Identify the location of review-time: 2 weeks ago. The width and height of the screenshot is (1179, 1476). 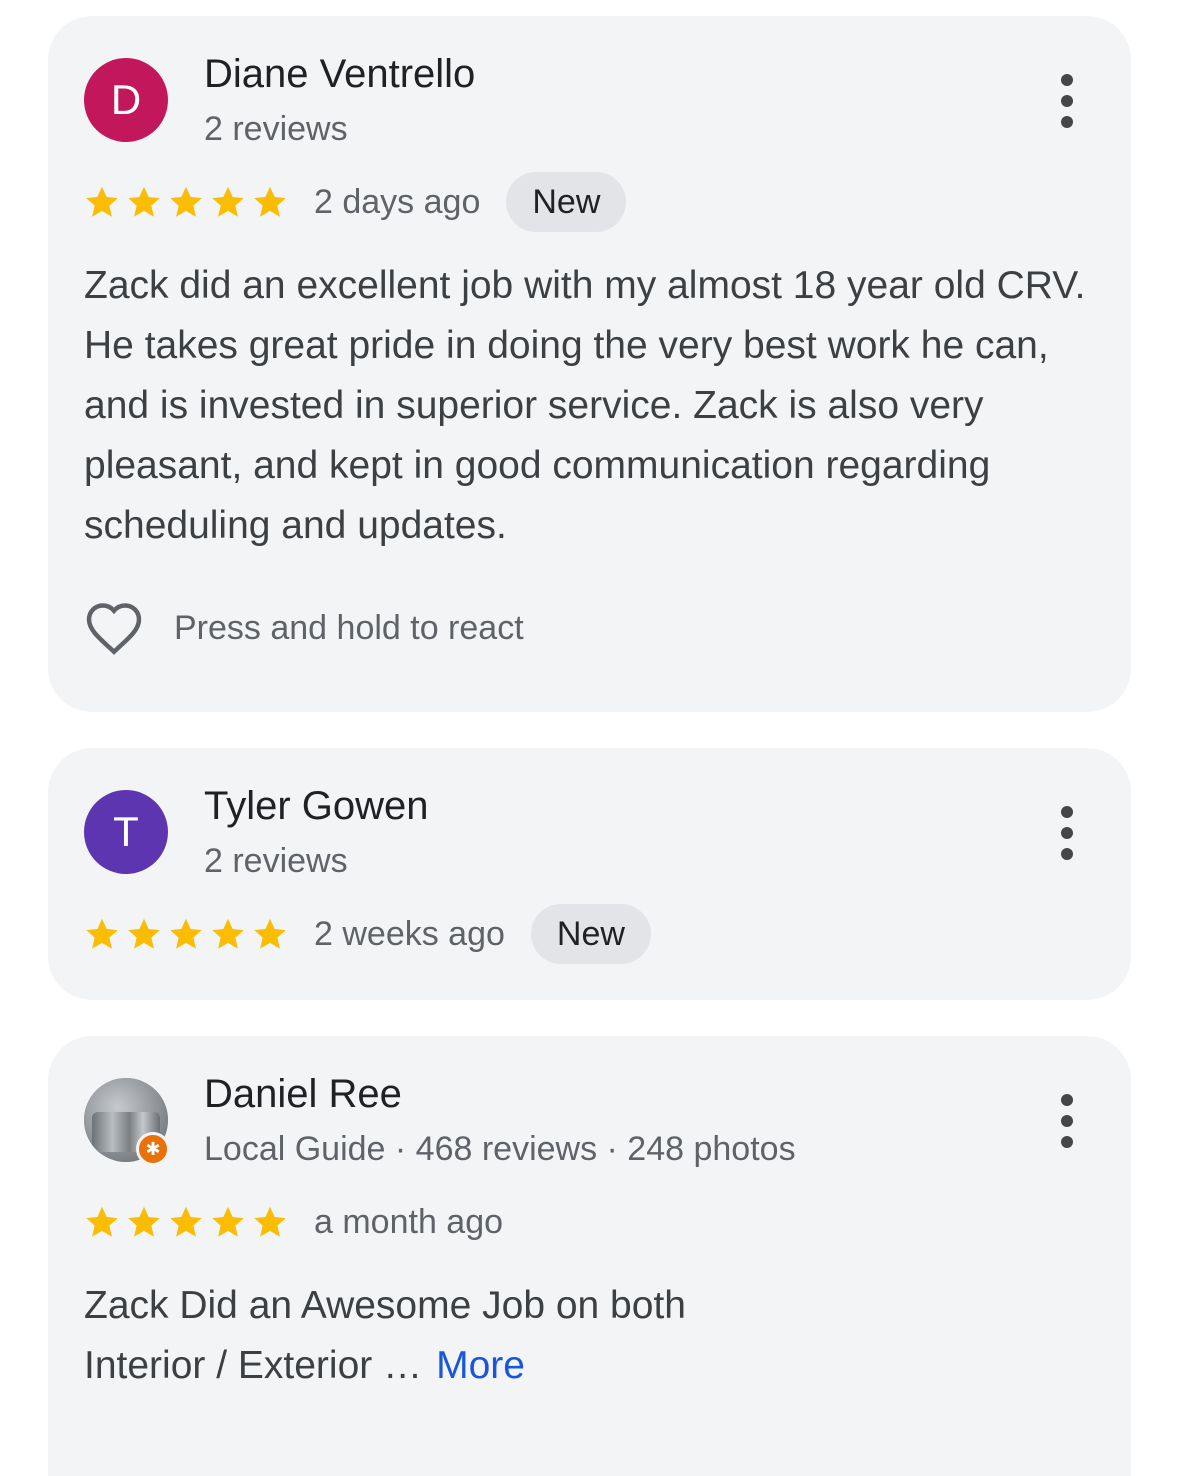
(409, 933).